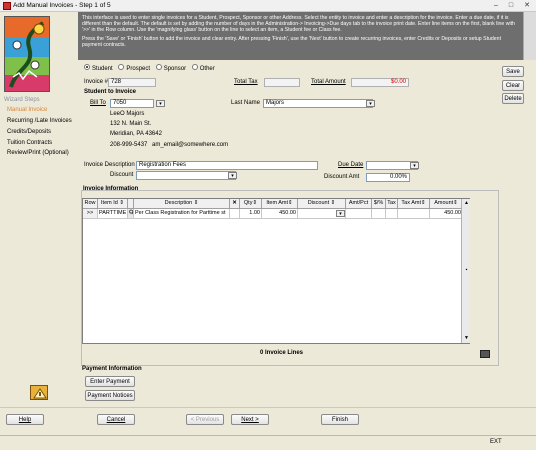 This screenshot has height=450, width=536. Describe the element at coordinates (513, 71) in the screenshot. I see `save-button: Save` at that location.